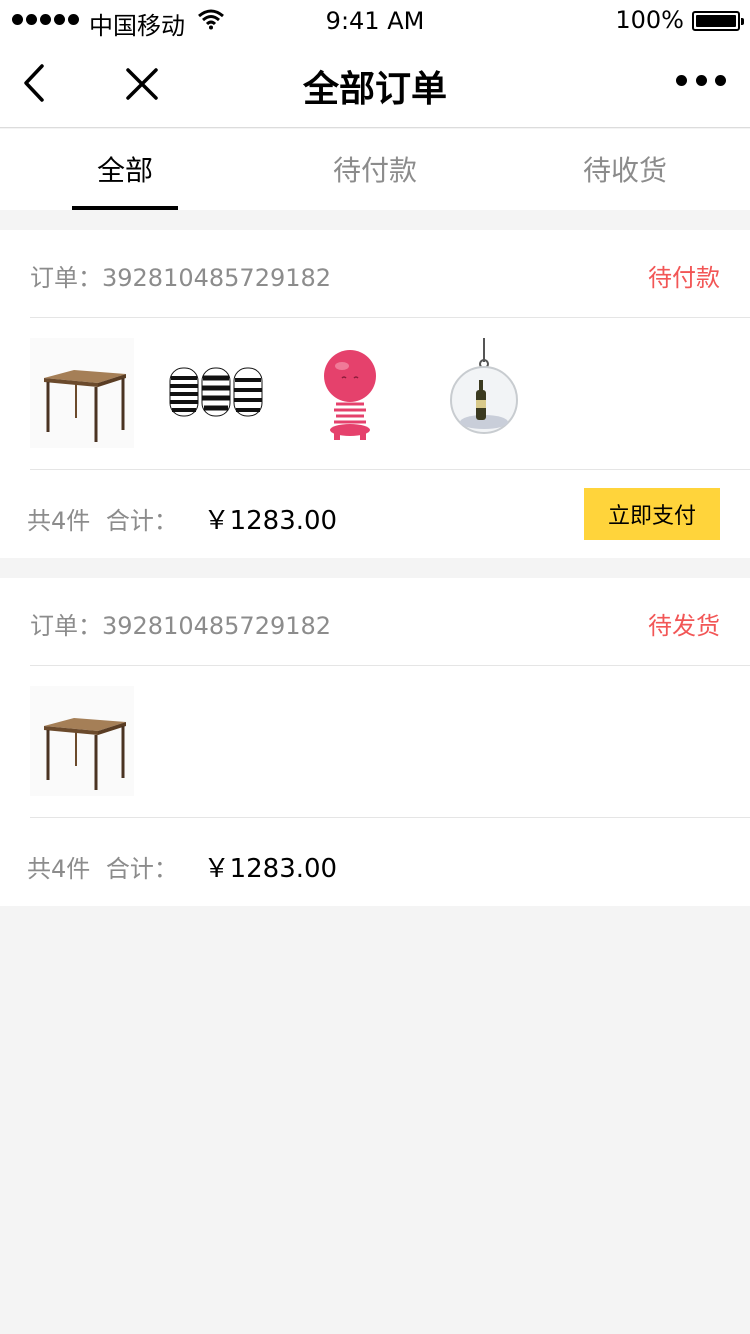 The image size is (750, 1334). What do you see at coordinates (125, 169) in the screenshot?
I see `tab-all: 全部` at bounding box center [125, 169].